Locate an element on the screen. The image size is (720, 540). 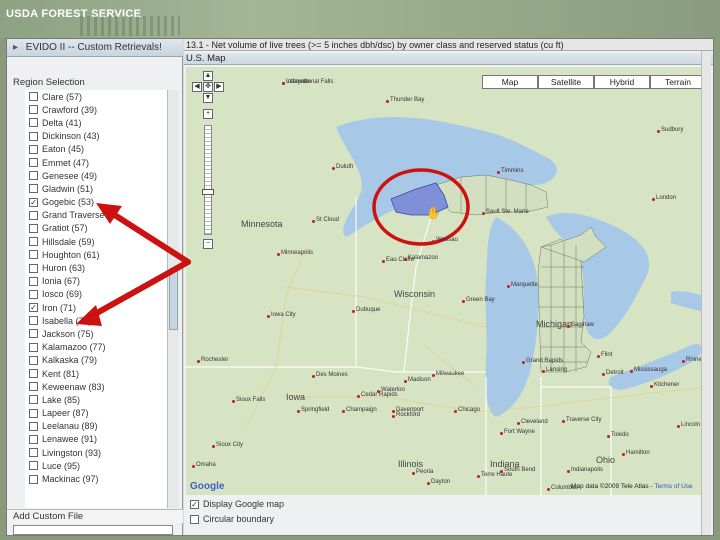
display-google-map-option: ✓ Display Google map is located at coordinates (237, 504).